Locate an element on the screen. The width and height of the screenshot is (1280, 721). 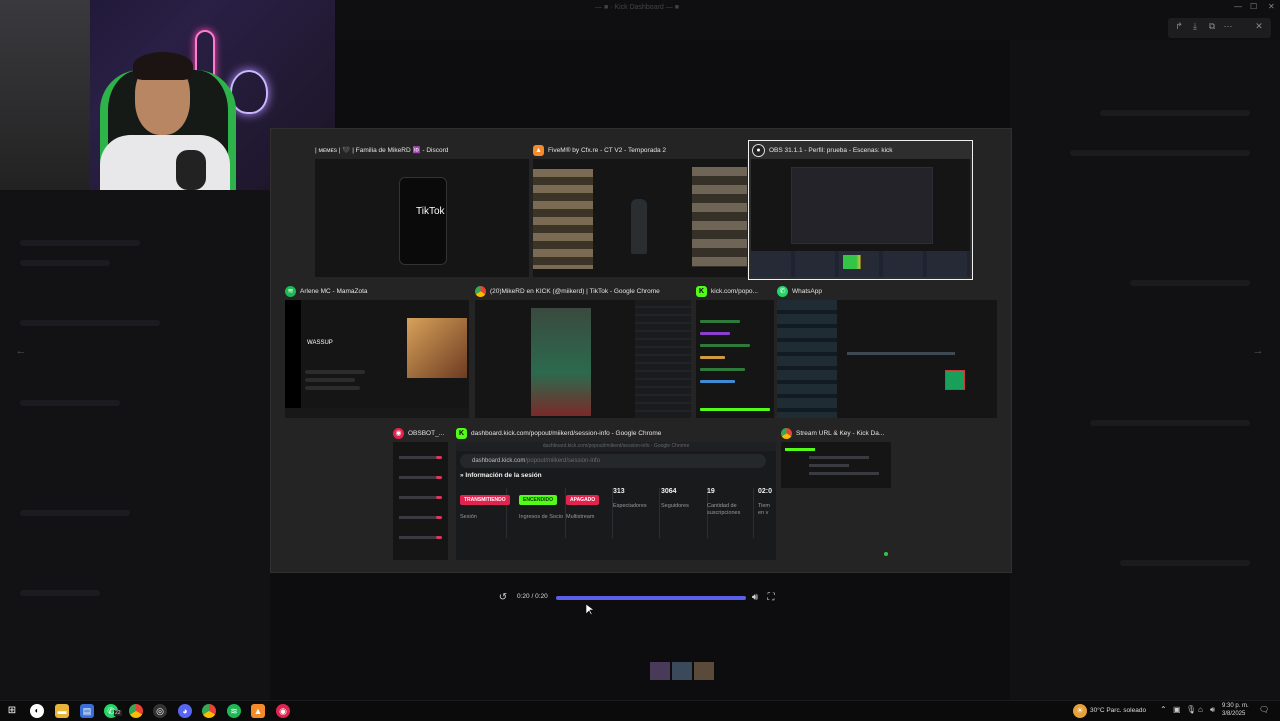
game-character is located at coordinates (639, 226).